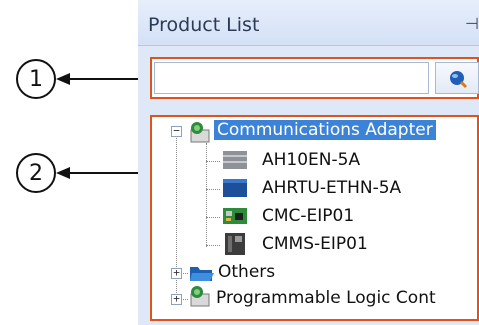 The height and width of the screenshot is (325, 479). I want to click on tree-node-label: Others, so click(246, 272).